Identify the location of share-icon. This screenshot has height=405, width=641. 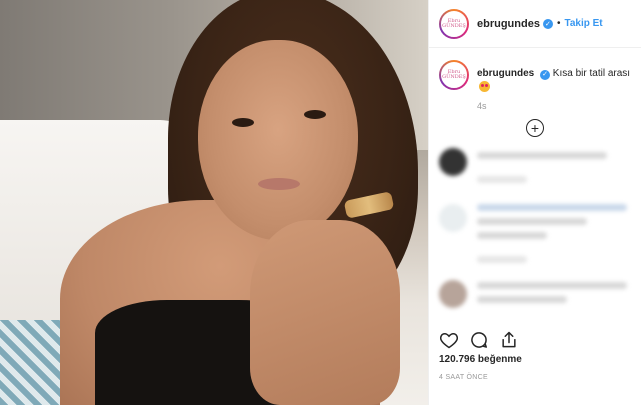
(509, 340).